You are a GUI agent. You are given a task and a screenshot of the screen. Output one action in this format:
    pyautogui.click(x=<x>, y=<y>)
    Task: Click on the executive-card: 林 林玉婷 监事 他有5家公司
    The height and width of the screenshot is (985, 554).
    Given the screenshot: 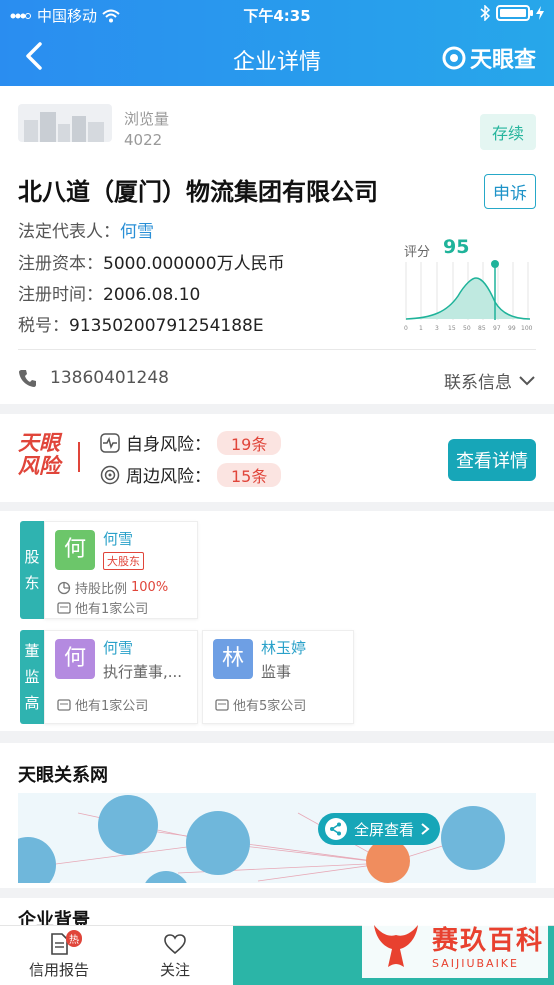 What is the action you would take?
    pyautogui.click(x=278, y=677)
    